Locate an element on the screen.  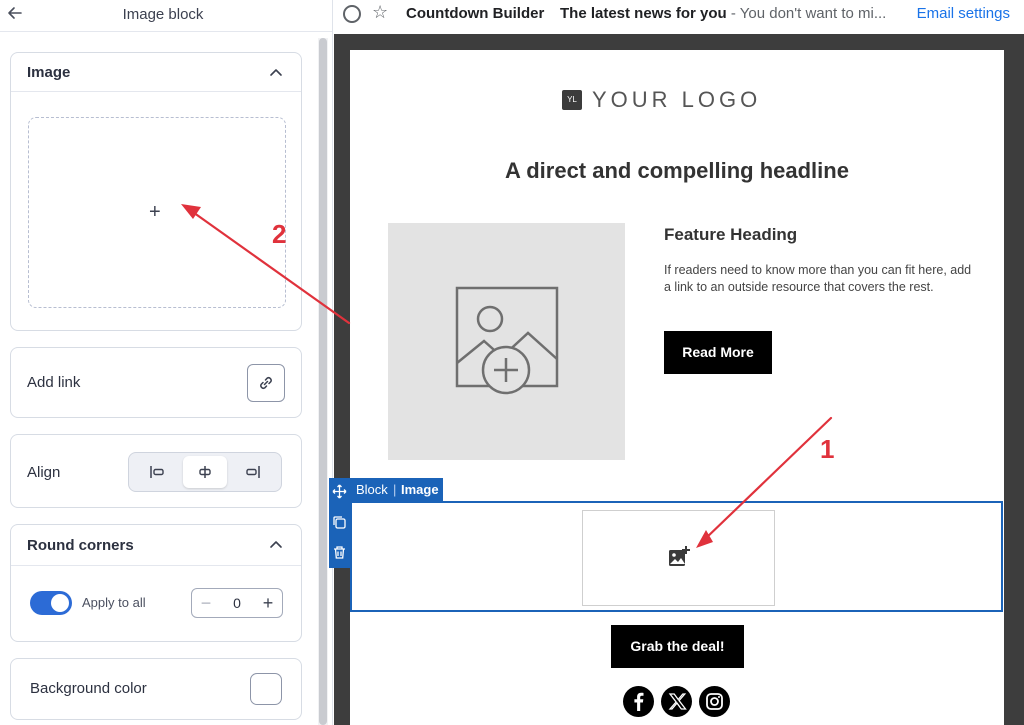
block-tools-rail is located at coordinates (339, 523).